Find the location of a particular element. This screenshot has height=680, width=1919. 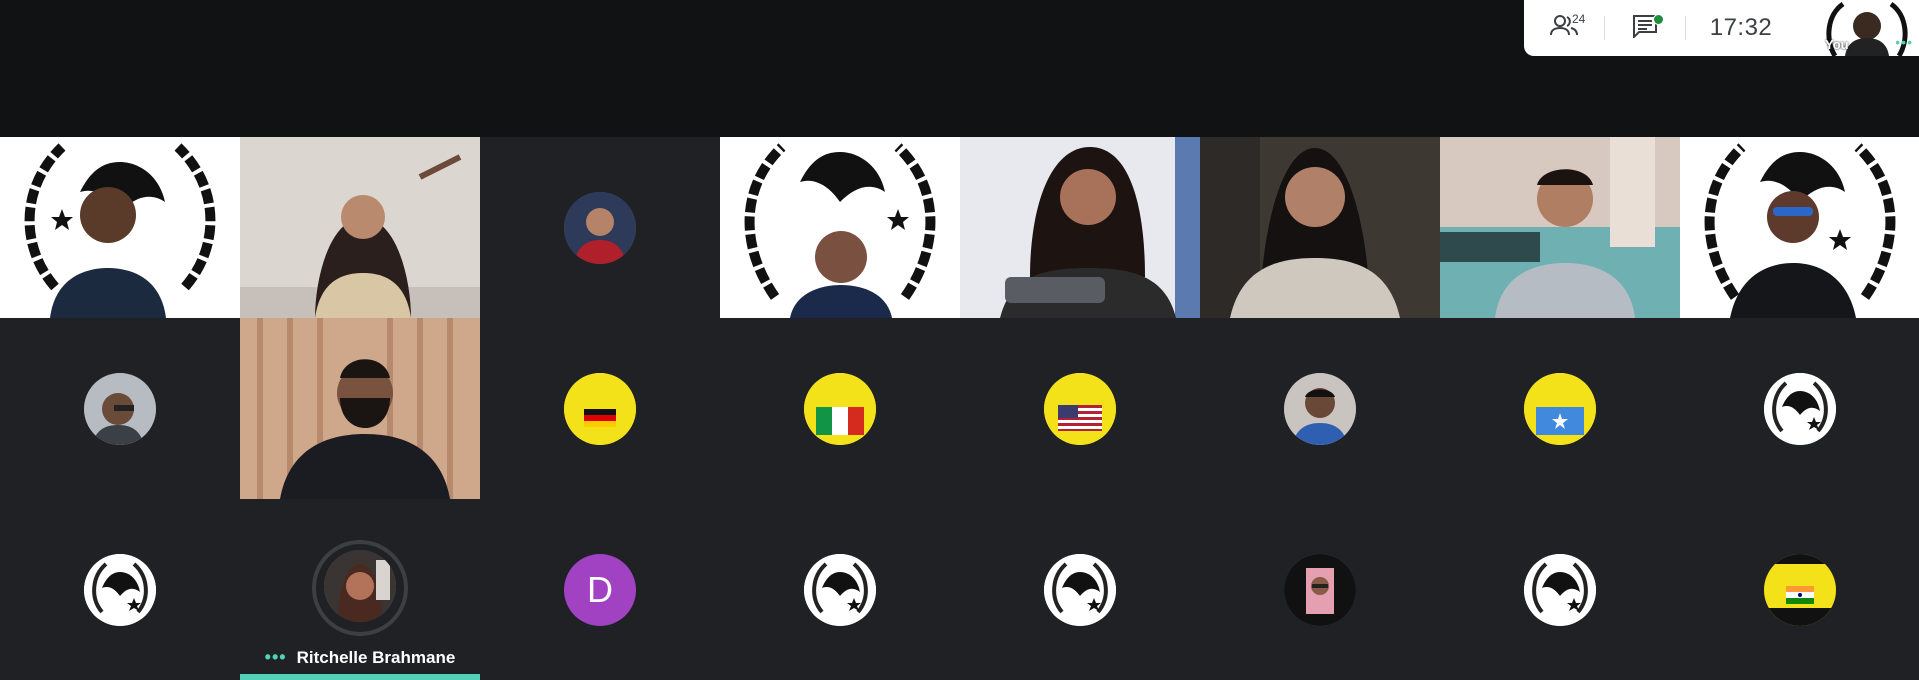

self-label: You is located at coordinates (1837, 44).